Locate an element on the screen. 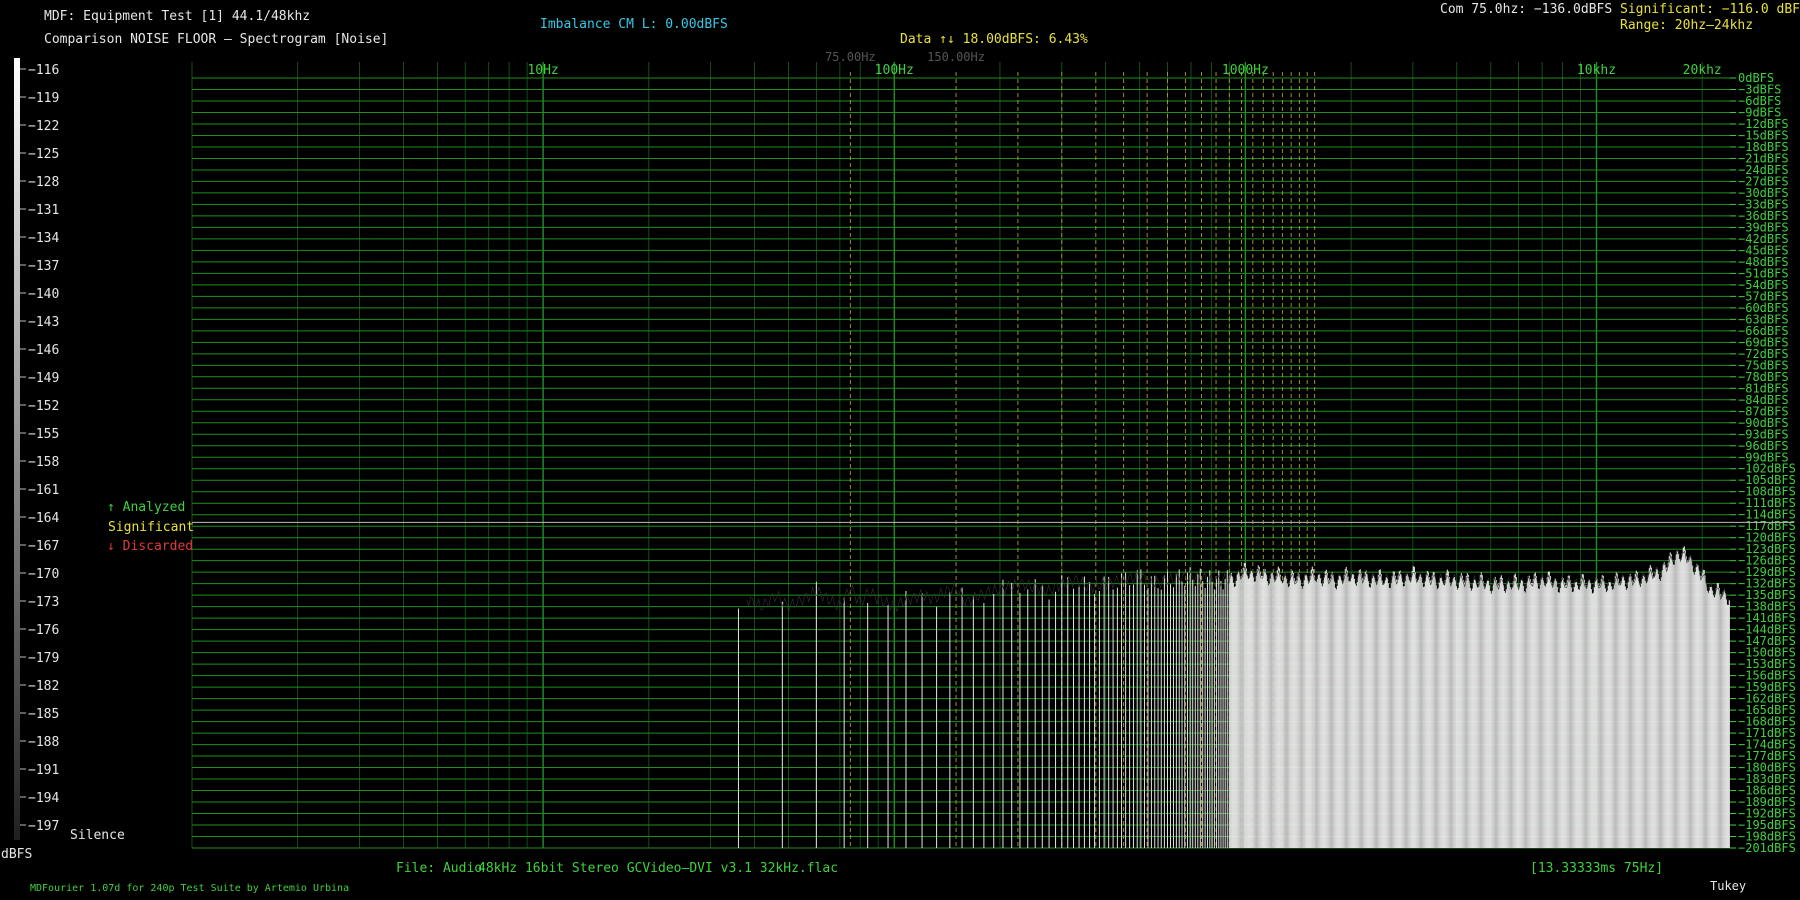  harmonic-marker-label: 75.00Hz is located at coordinates (850, 57).